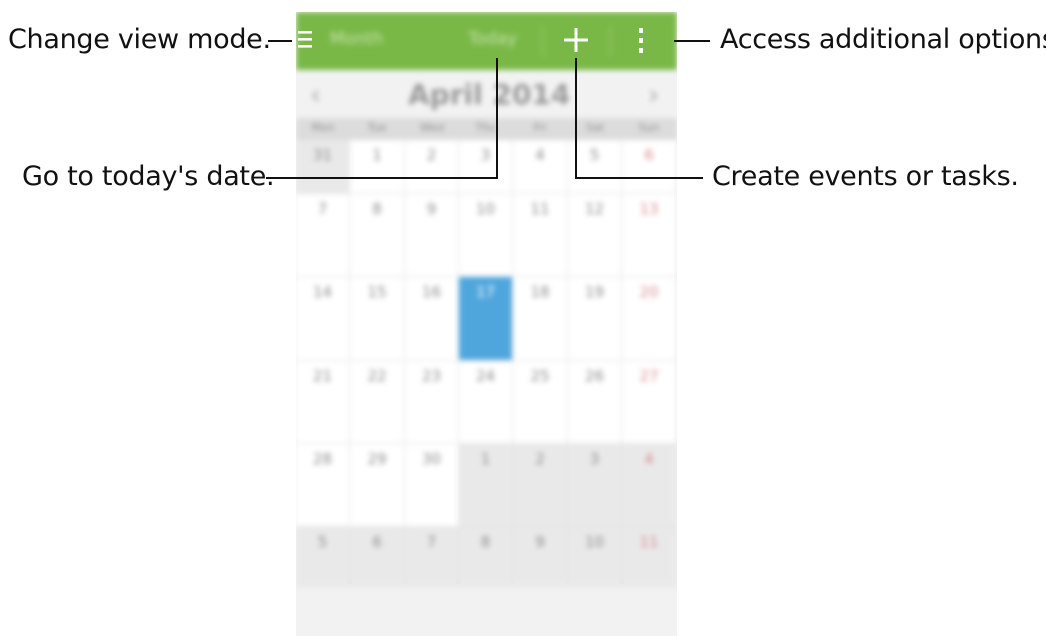 The image size is (1046, 636). Describe the element at coordinates (148, 176) in the screenshot. I see `callout-go-to-today: Go to today's date.` at that location.